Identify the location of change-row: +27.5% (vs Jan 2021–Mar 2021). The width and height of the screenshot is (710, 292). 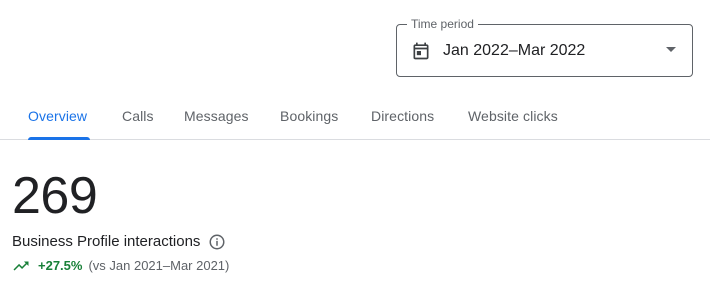
(120, 266).